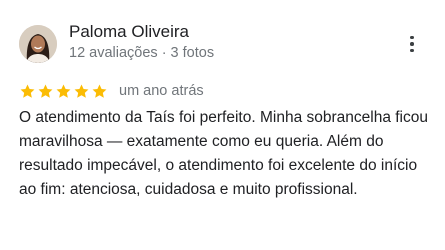 The height and width of the screenshot is (250, 445). What do you see at coordinates (142, 53) in the screenshot?
I see `reviewer-meta: 12 avaliações · 3 fotos` at bounding box center [142, 53].